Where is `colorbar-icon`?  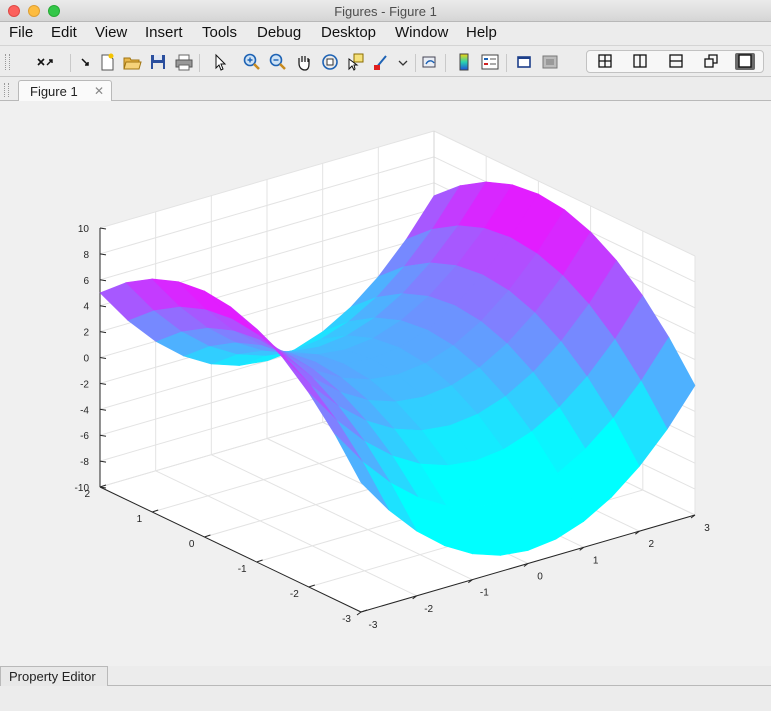 colorbar-icon is located at coordinates (464, 62).